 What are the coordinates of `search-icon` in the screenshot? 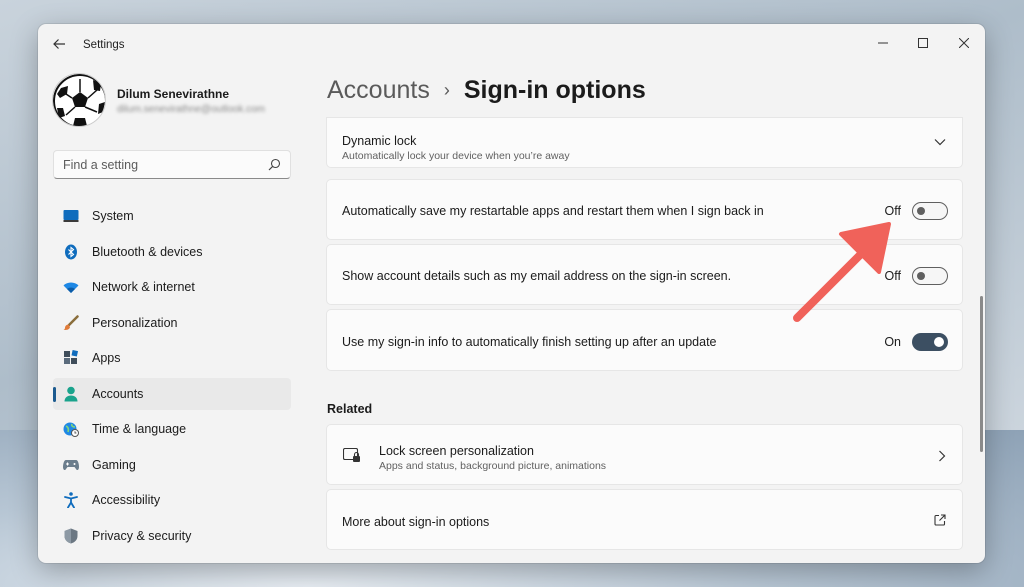 It's located at (274, 164).